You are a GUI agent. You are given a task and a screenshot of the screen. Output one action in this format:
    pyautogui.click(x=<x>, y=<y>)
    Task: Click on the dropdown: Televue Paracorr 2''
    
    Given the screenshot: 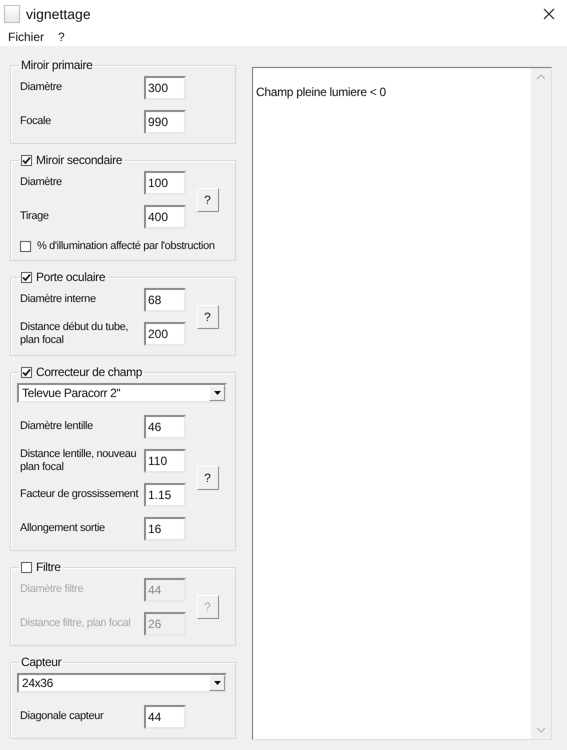 What is the action you would take?
    pyautogui.click(x=122, y=393)
    